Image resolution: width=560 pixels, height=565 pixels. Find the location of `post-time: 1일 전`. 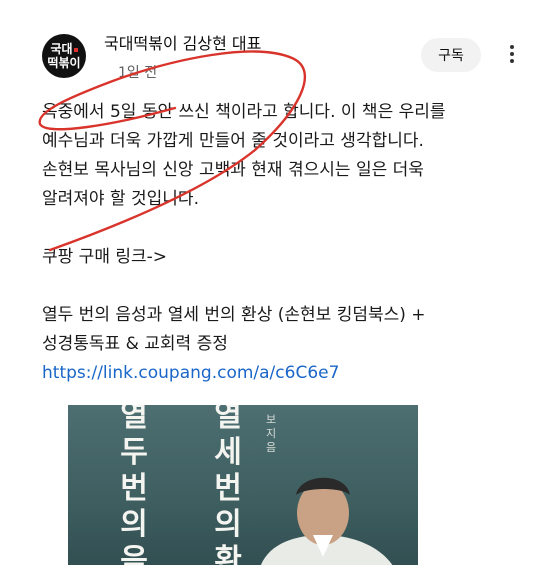

post-time: 1일 전 is located at coordinates (138, 73).